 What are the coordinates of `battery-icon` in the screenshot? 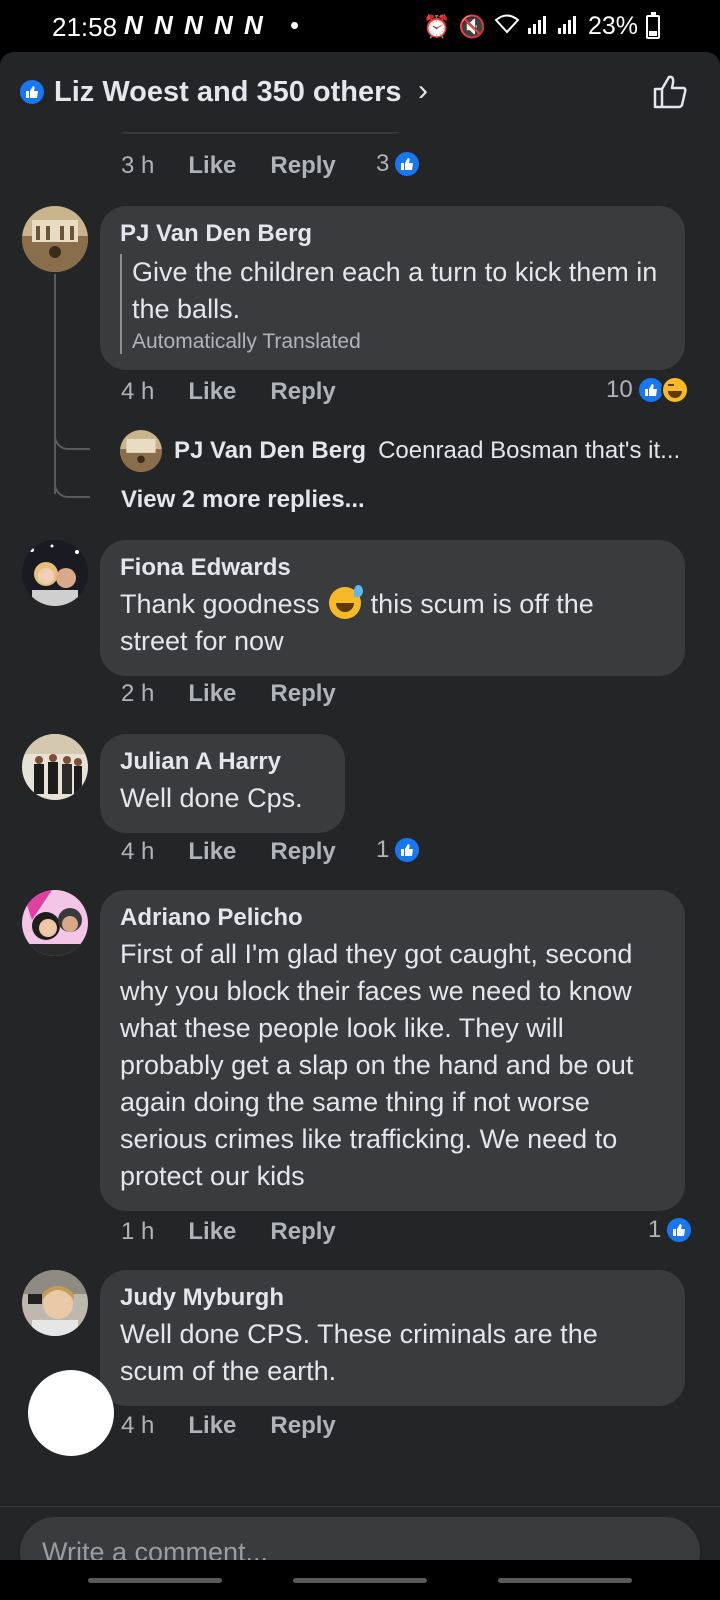 It's located at (653, 25).